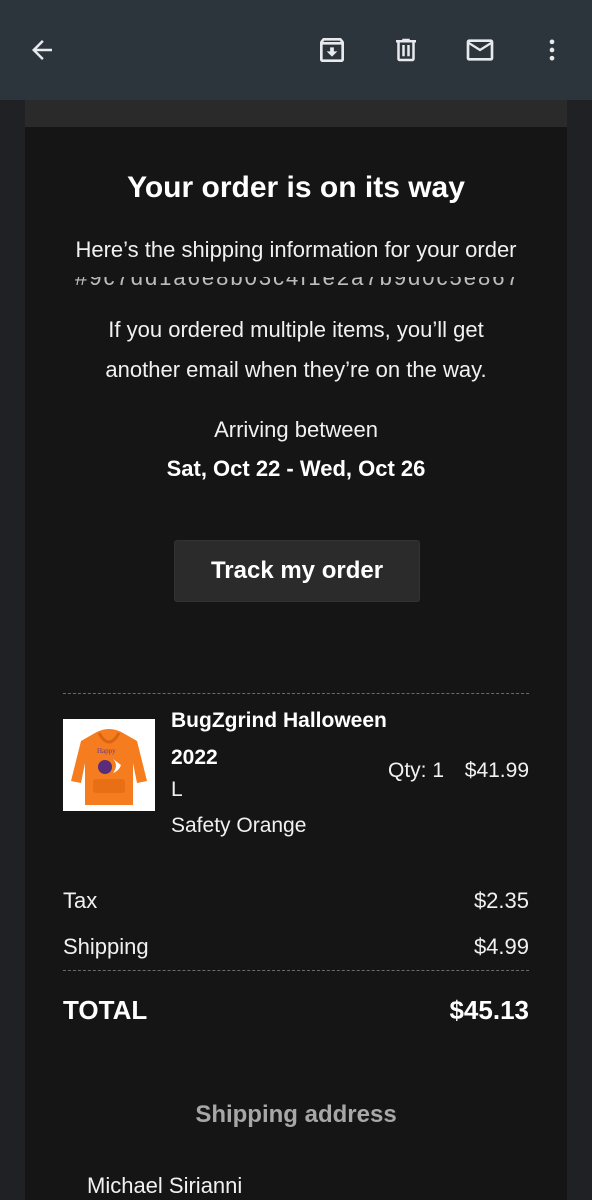  What do you see at coordinates (296, 468) in the screenshot?
I see `arriving-dates: Sat, Oct 22 - Wed, Oct 26` at bounding box center [296, 468].